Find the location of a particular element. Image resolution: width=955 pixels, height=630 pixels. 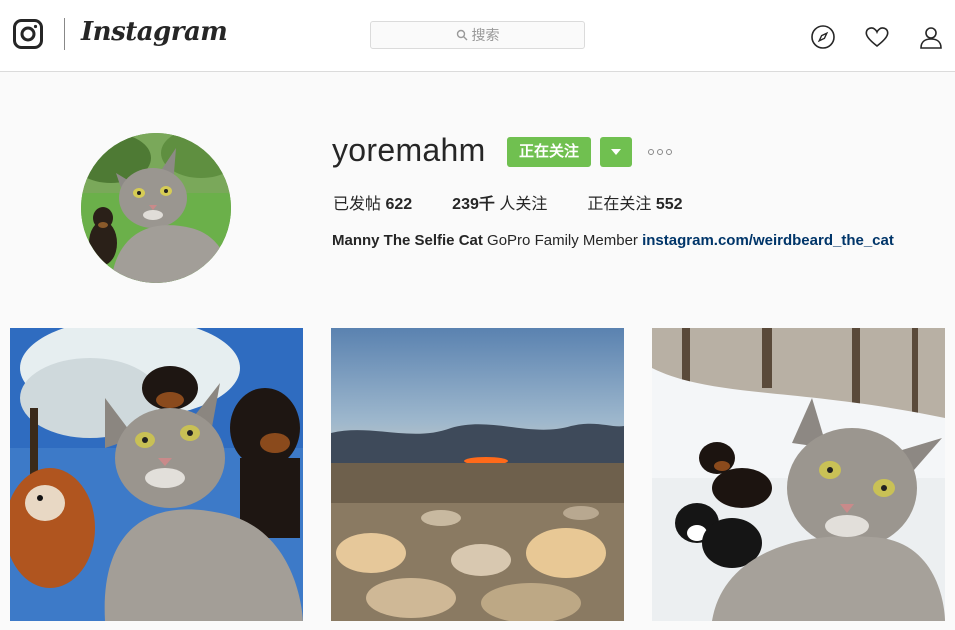

followers-count: 239千 人关注 is located at coordinates (499, 202).